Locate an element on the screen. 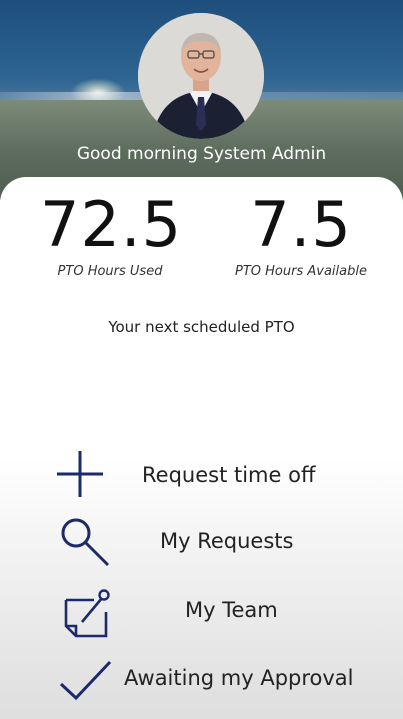 This screenshot has width=403, height=719. profile-photo is located at coordinates (201, 76).